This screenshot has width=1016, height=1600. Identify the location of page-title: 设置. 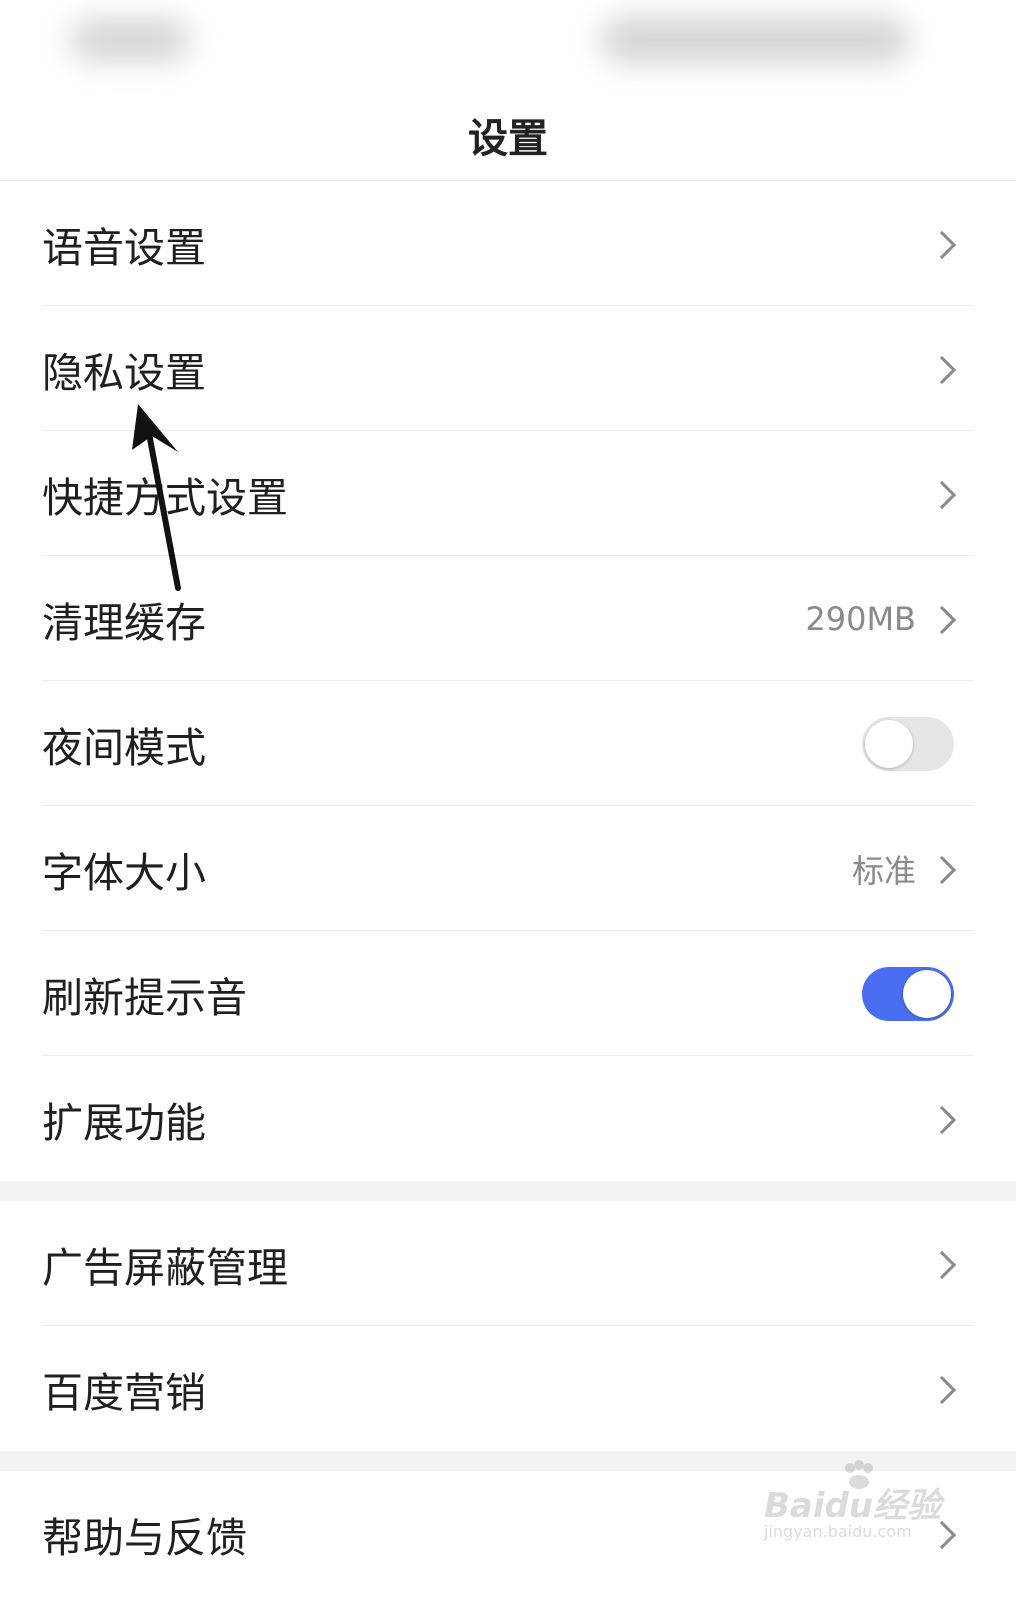
(508, 139).